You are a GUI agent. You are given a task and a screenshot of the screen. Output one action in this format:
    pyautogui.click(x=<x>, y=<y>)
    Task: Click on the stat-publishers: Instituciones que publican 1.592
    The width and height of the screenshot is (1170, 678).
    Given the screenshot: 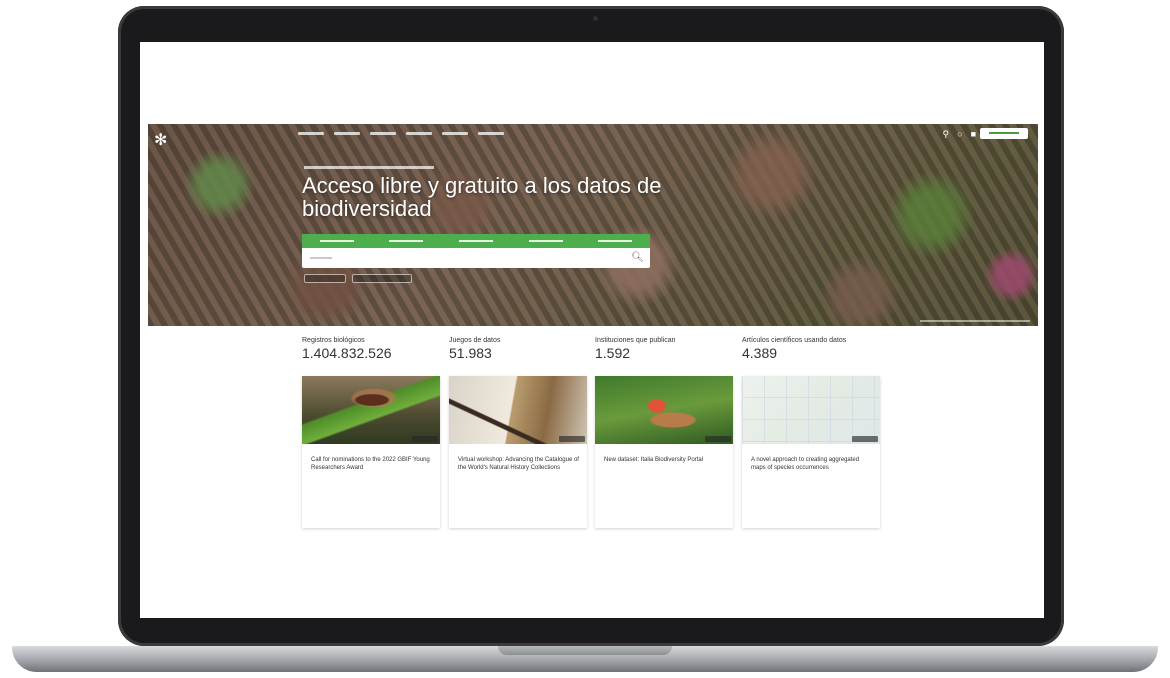 What is the action you would take?
    pyautogui.click(x=635, y=349)
    